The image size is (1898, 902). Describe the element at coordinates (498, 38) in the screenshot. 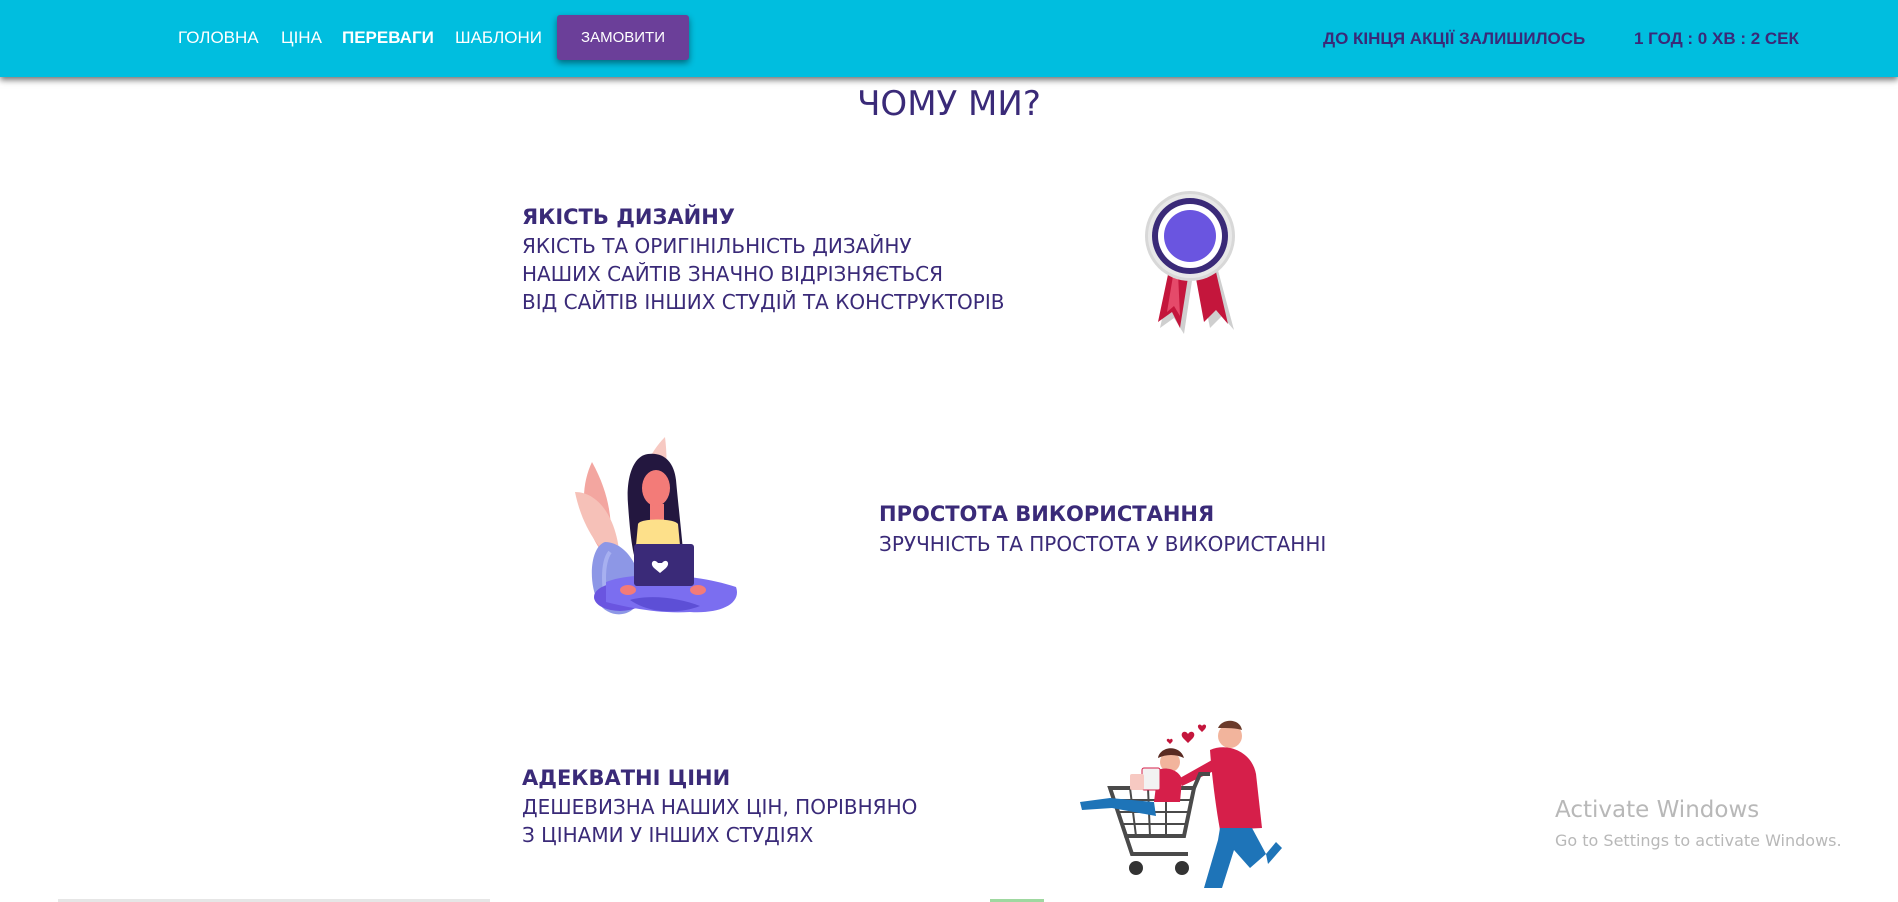

I see `nav-link-templates: ШАБЛОНИ` at that location.